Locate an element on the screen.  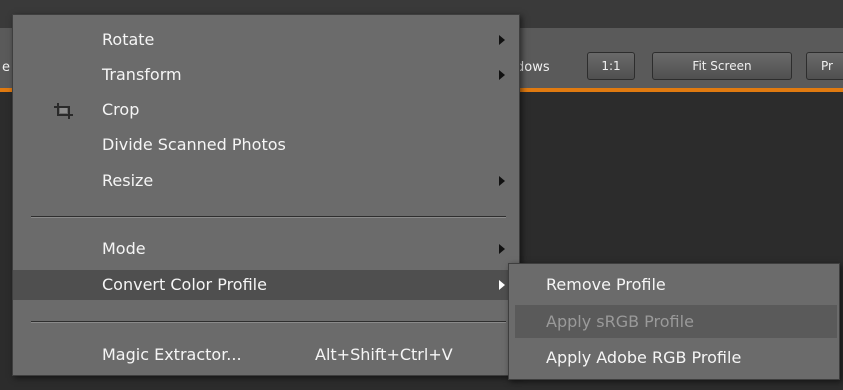
submenu-item-label: Remove Profile is located at coordinates (606, 284).